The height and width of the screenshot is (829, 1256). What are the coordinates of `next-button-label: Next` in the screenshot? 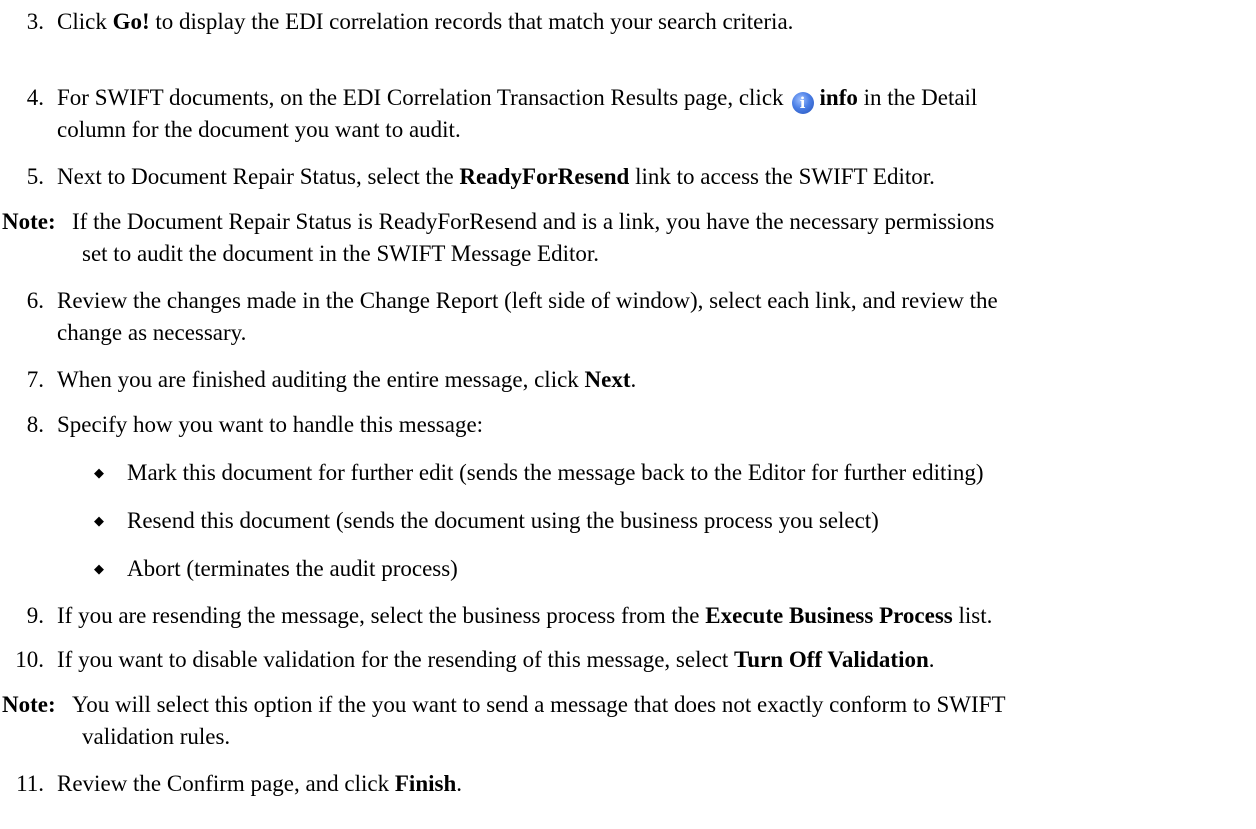 It's located at (607, 379).